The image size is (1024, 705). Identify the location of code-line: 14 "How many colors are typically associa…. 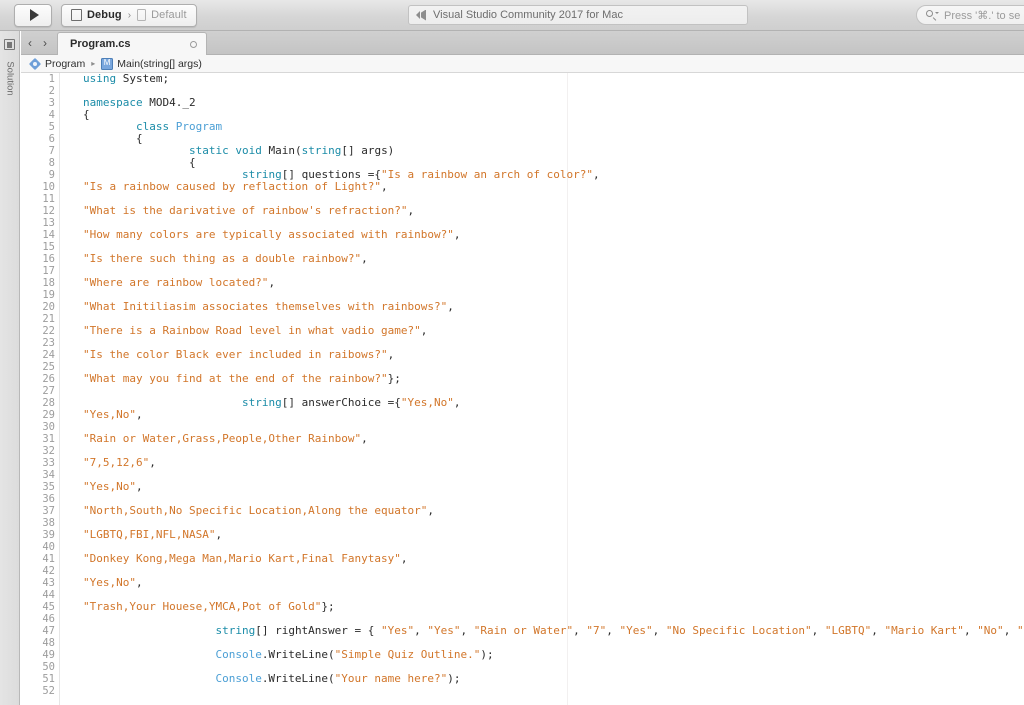
(522, 235).